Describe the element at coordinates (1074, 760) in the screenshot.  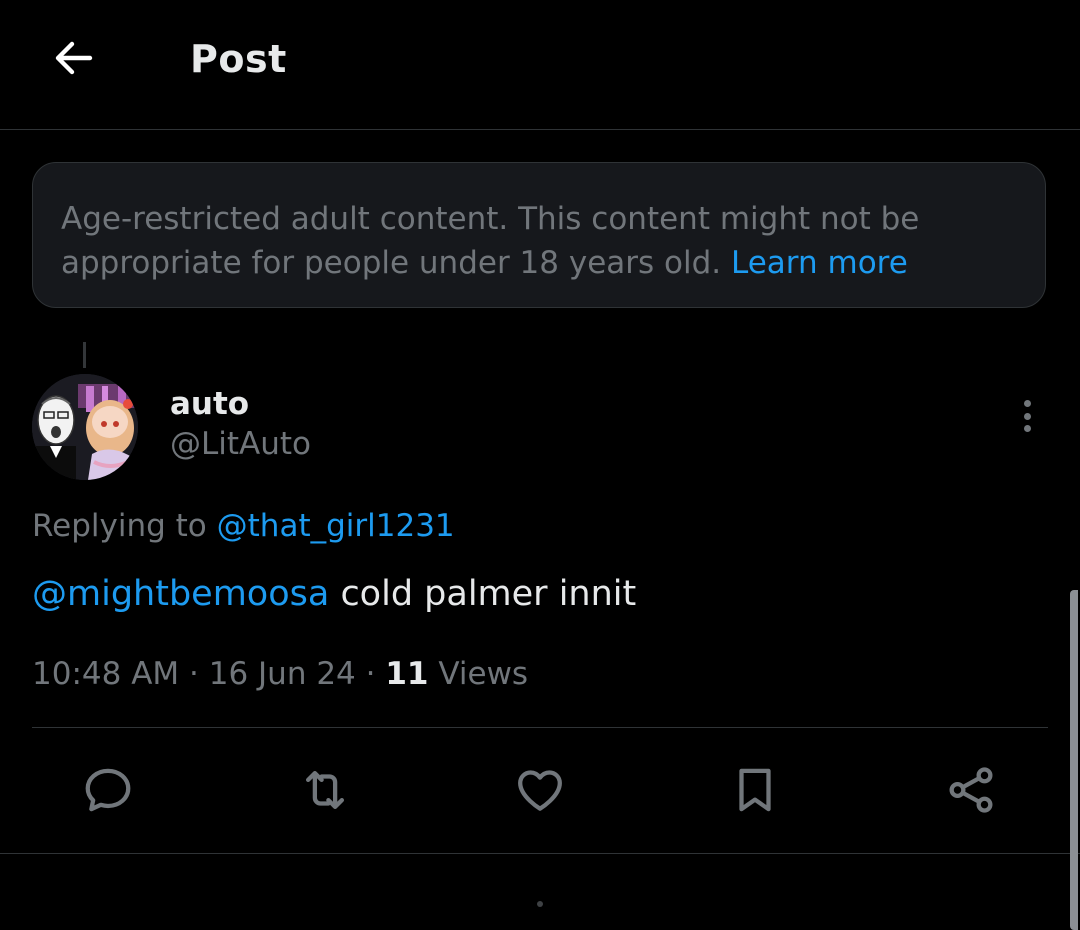
I see `scrollbar` at that location.